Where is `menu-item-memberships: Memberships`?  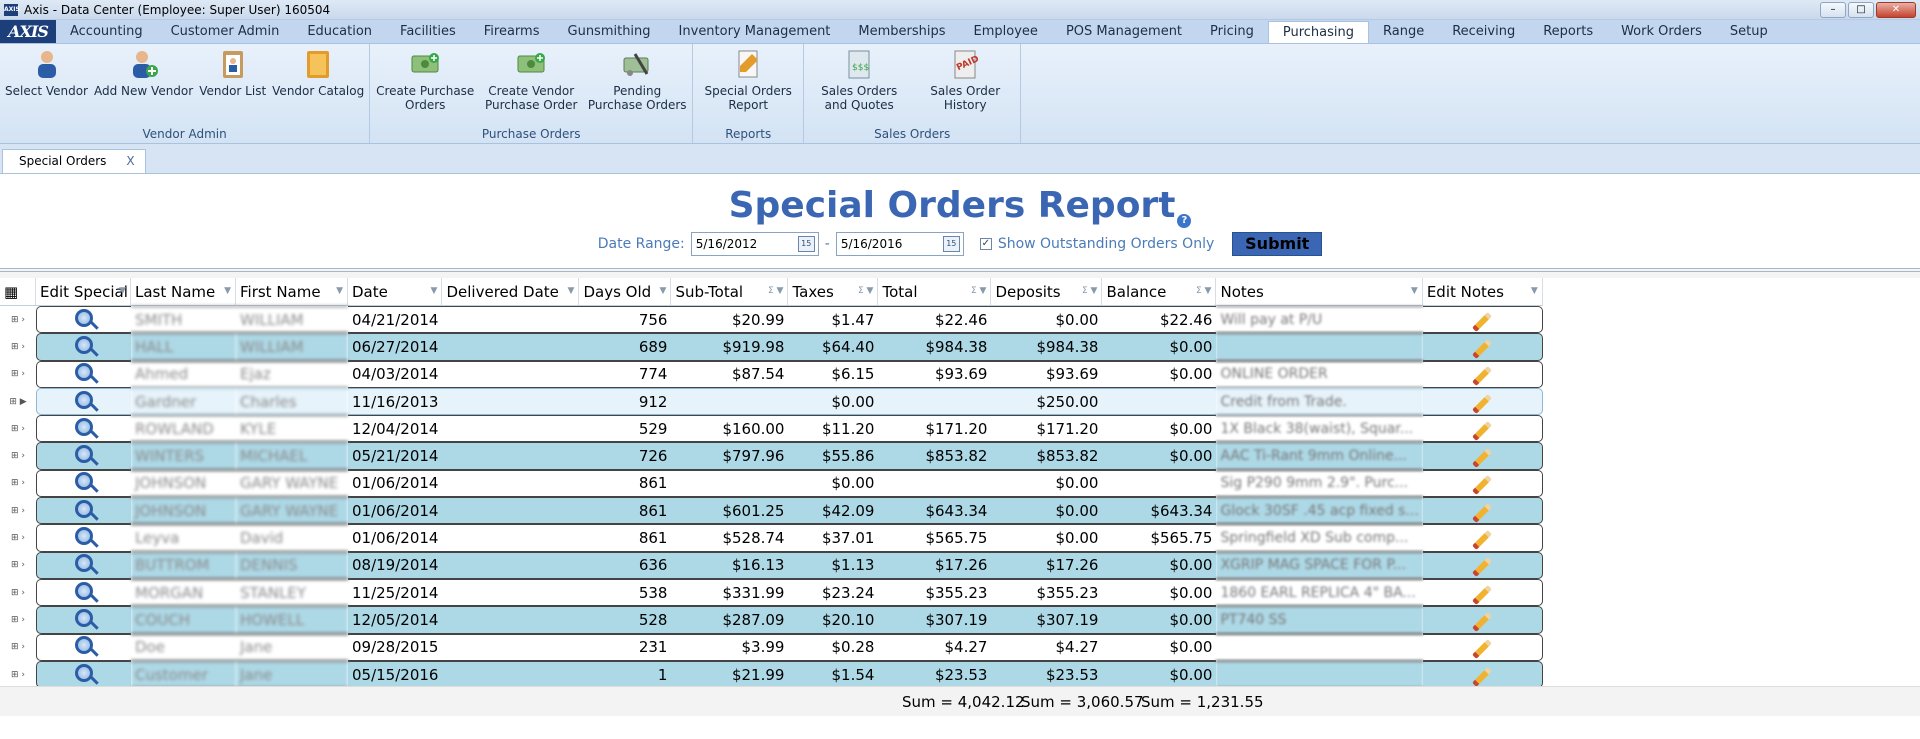 menu-item-memberships: Memberships is located at coordinates (901, 31).